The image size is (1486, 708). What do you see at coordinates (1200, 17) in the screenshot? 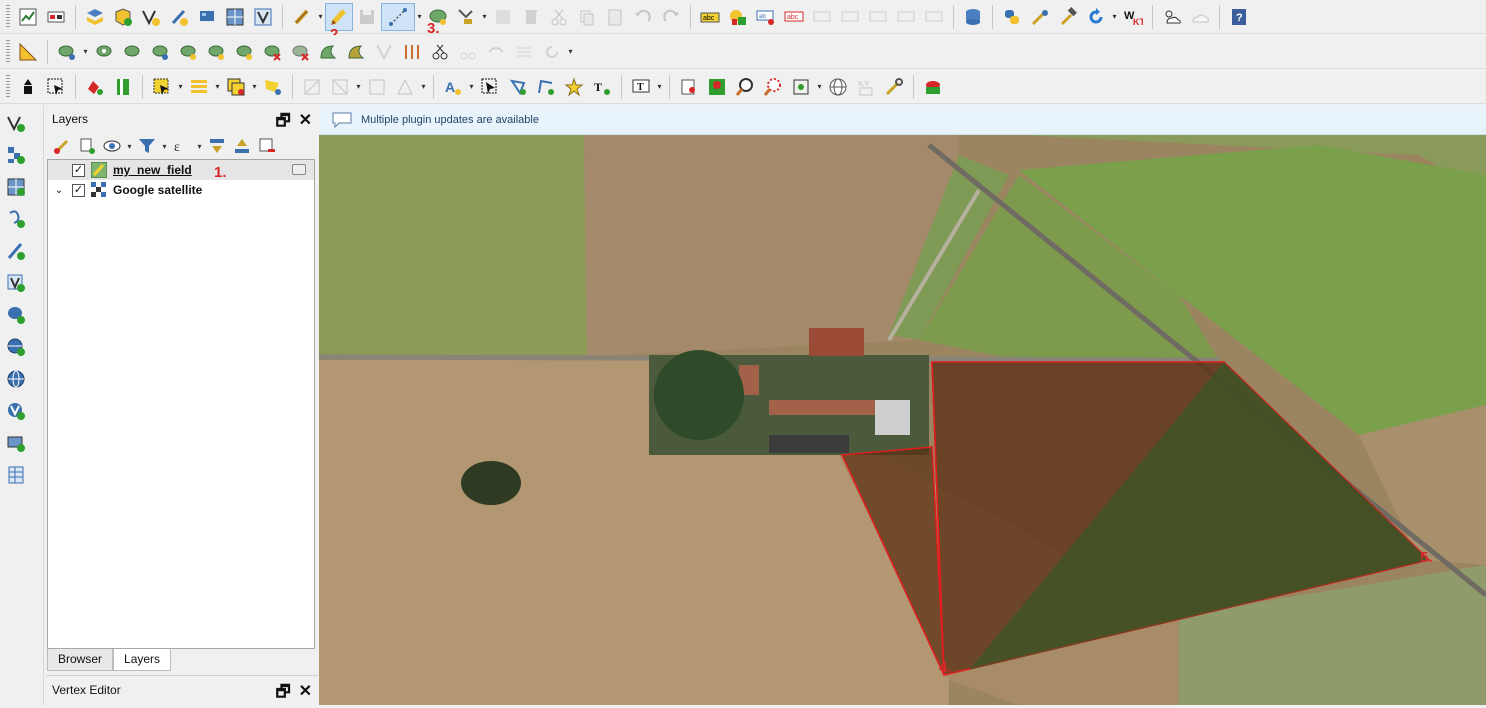
I see `cloud-button` at bounding box center [1200, 17].